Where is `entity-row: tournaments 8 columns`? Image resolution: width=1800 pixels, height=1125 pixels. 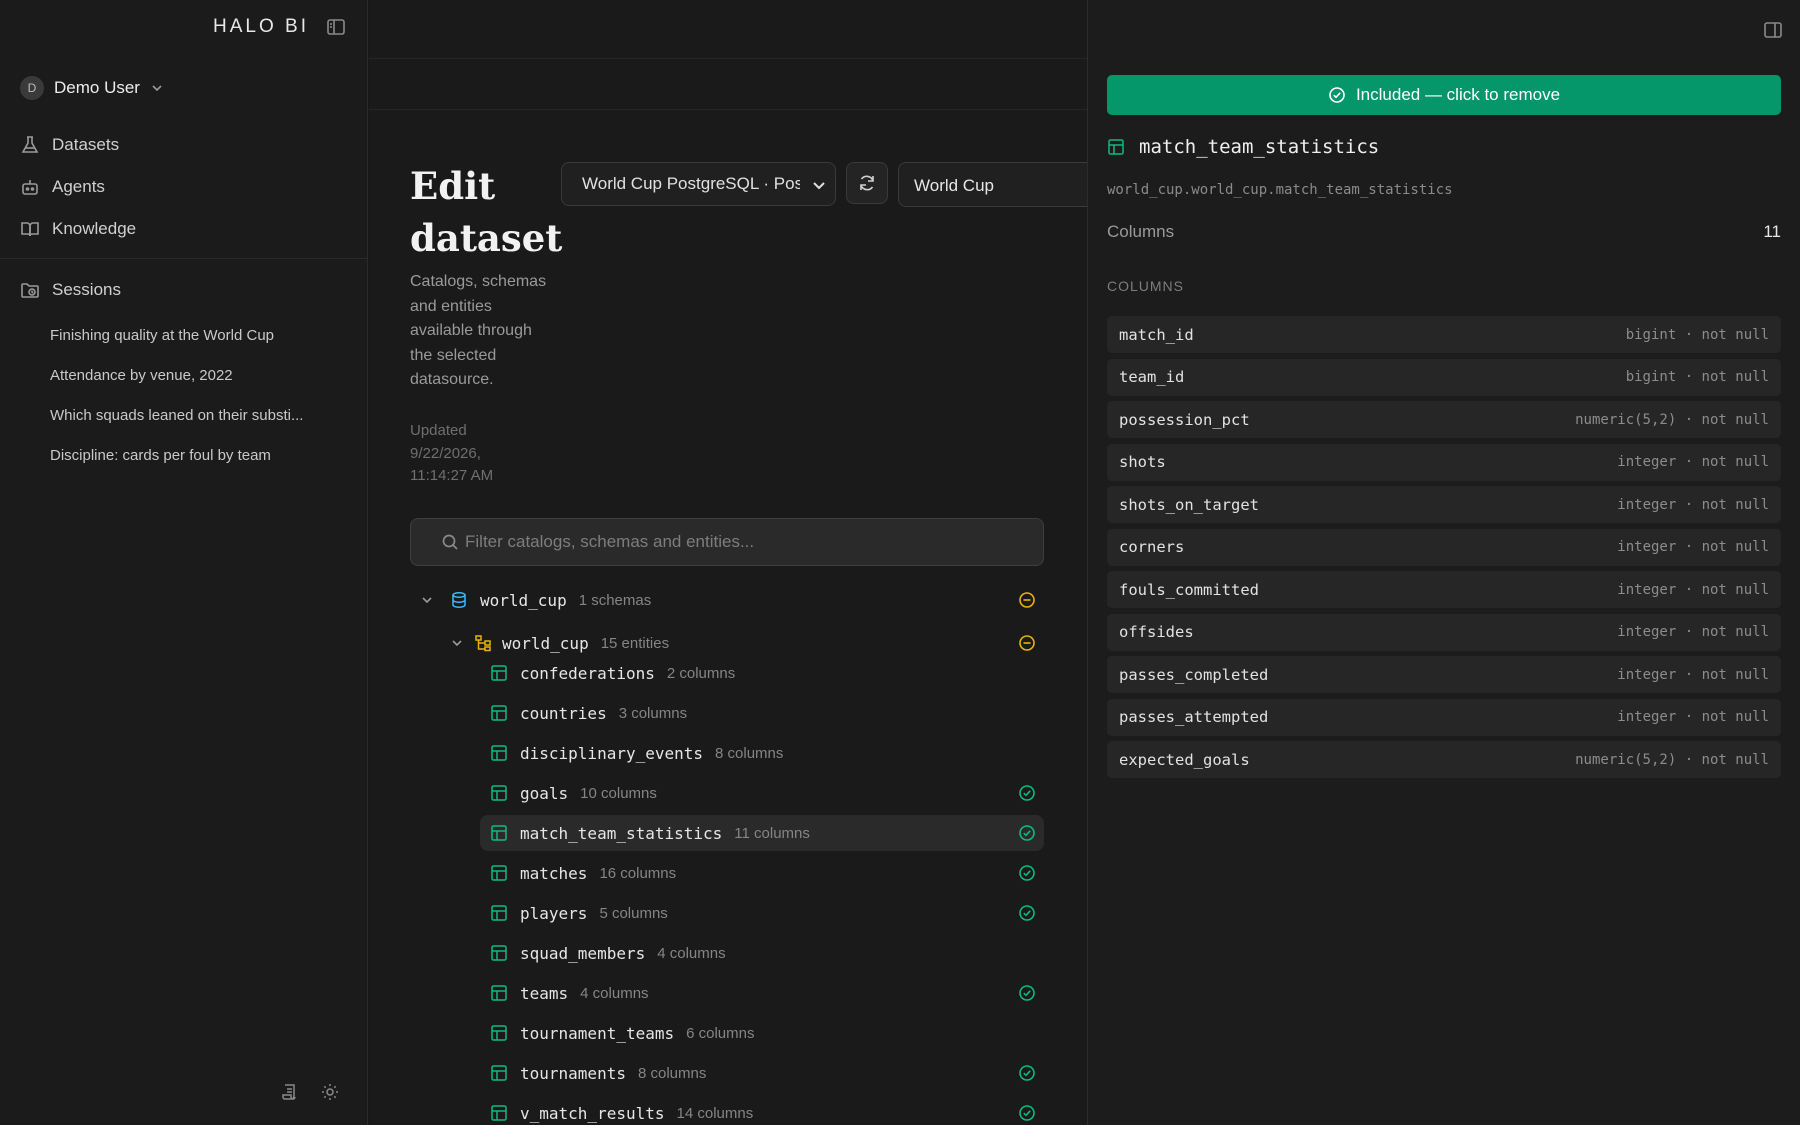 entity-row: tournaments 8 columns is located at coordinates (762, 1073).